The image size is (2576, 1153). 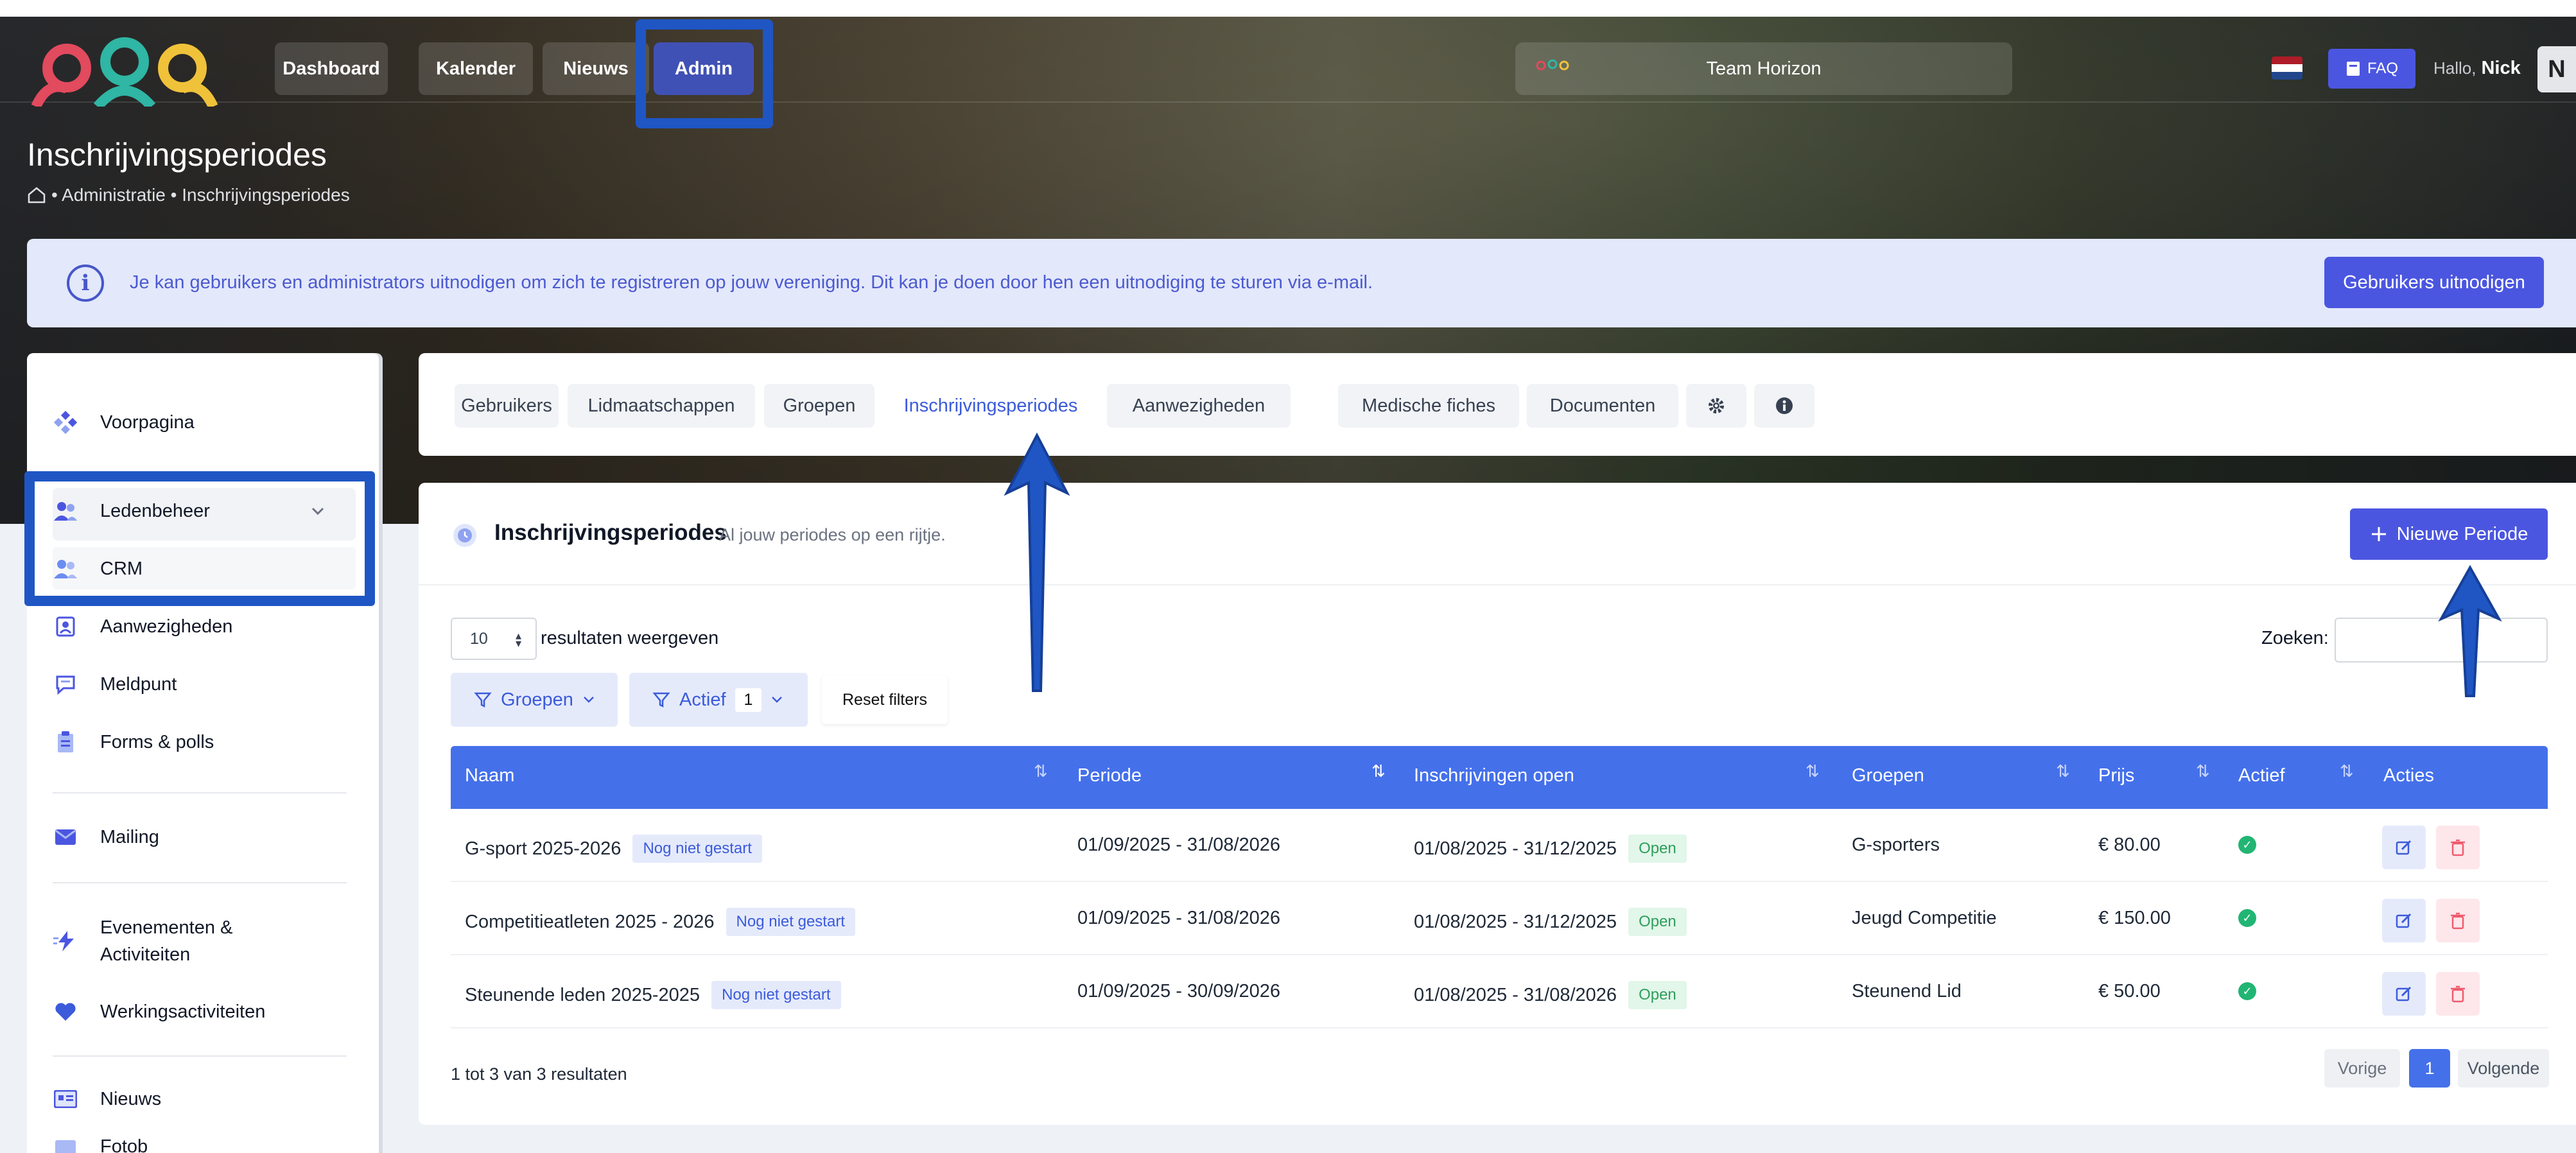 I want to click on filter-icon, so click(x=483, y=700).